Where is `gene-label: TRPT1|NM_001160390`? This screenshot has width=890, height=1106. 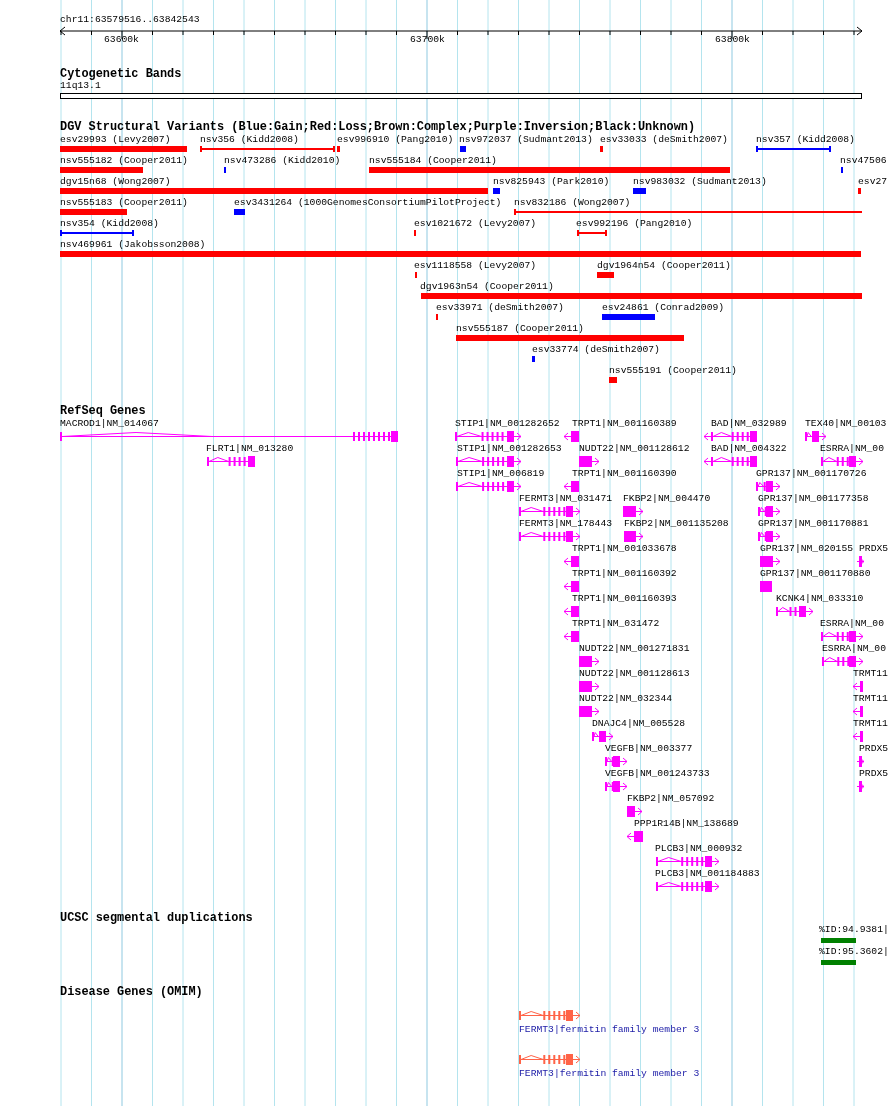 gene-label: TRPT1|NM_001160390 is located at coordinates (624, 474).